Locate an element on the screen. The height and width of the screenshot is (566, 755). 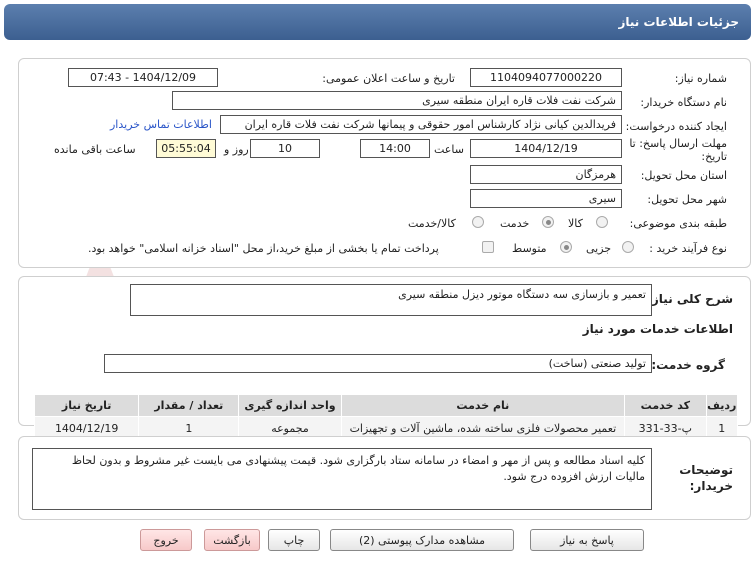
services-section-title: اطلاعات خدمات مورد نیاز is located at coordinates (657, 329).